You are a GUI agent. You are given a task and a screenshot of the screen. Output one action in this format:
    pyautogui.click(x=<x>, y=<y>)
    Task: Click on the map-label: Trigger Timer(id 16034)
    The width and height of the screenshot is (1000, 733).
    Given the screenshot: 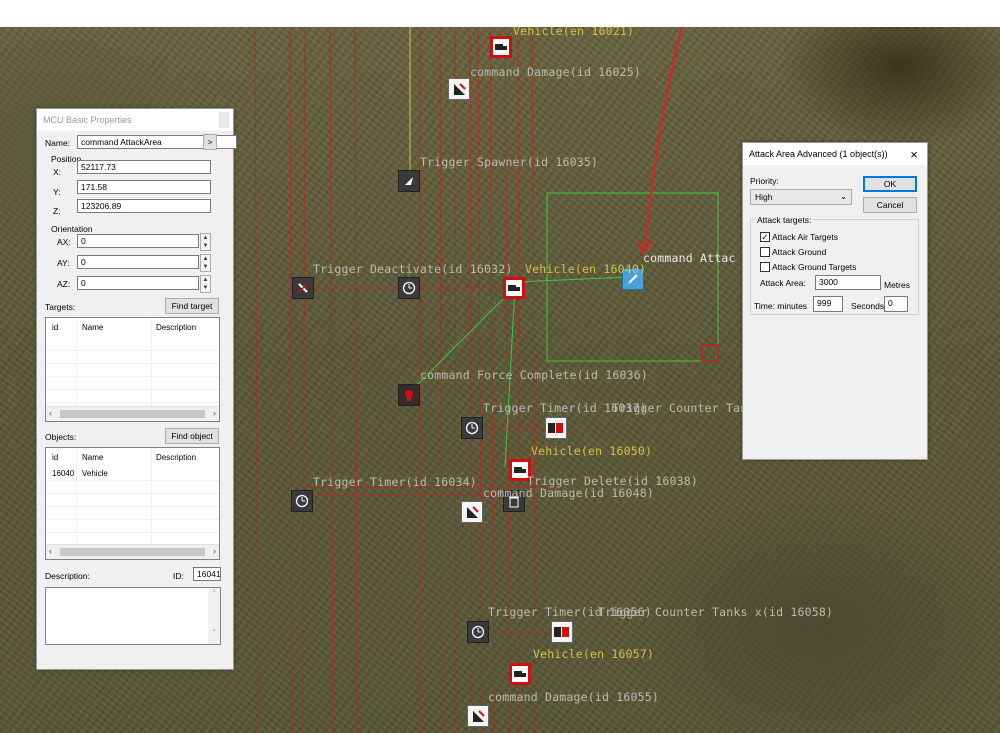 What is the action you would take?
    pyautogui.click(x=395, y=482)
    